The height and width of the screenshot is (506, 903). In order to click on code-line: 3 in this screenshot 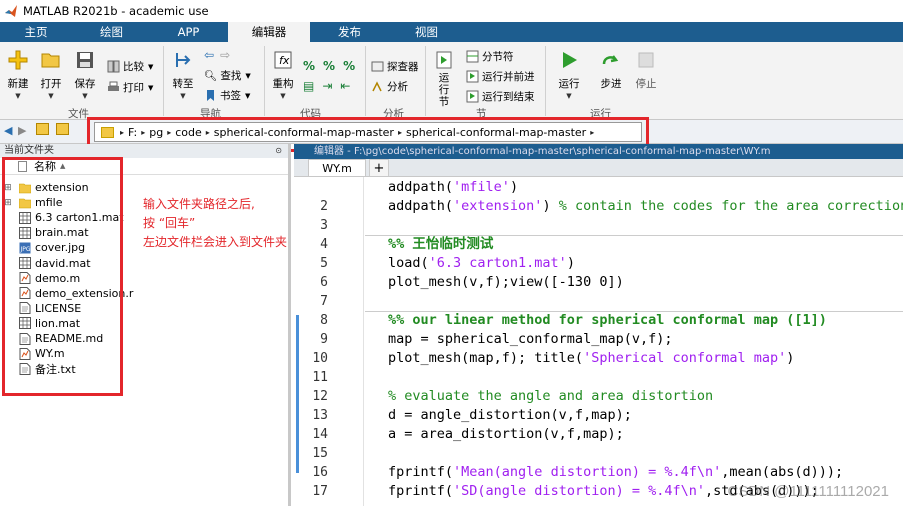, I will do `click(598, 225)`.